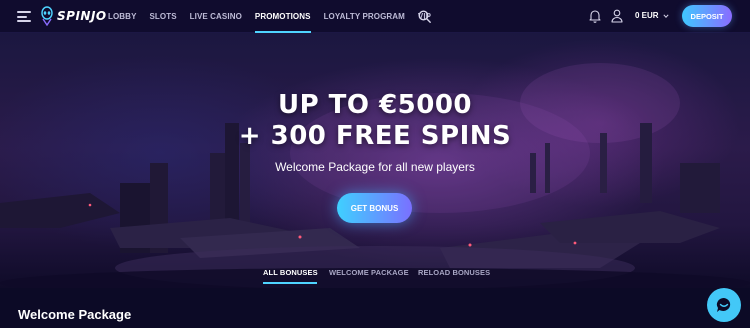 The image size is (750, 328). Describe the element at coordinates (375, 136) in the screenshot. I see `hero-title-line-2: + 300 FREE SPINS` at that location.